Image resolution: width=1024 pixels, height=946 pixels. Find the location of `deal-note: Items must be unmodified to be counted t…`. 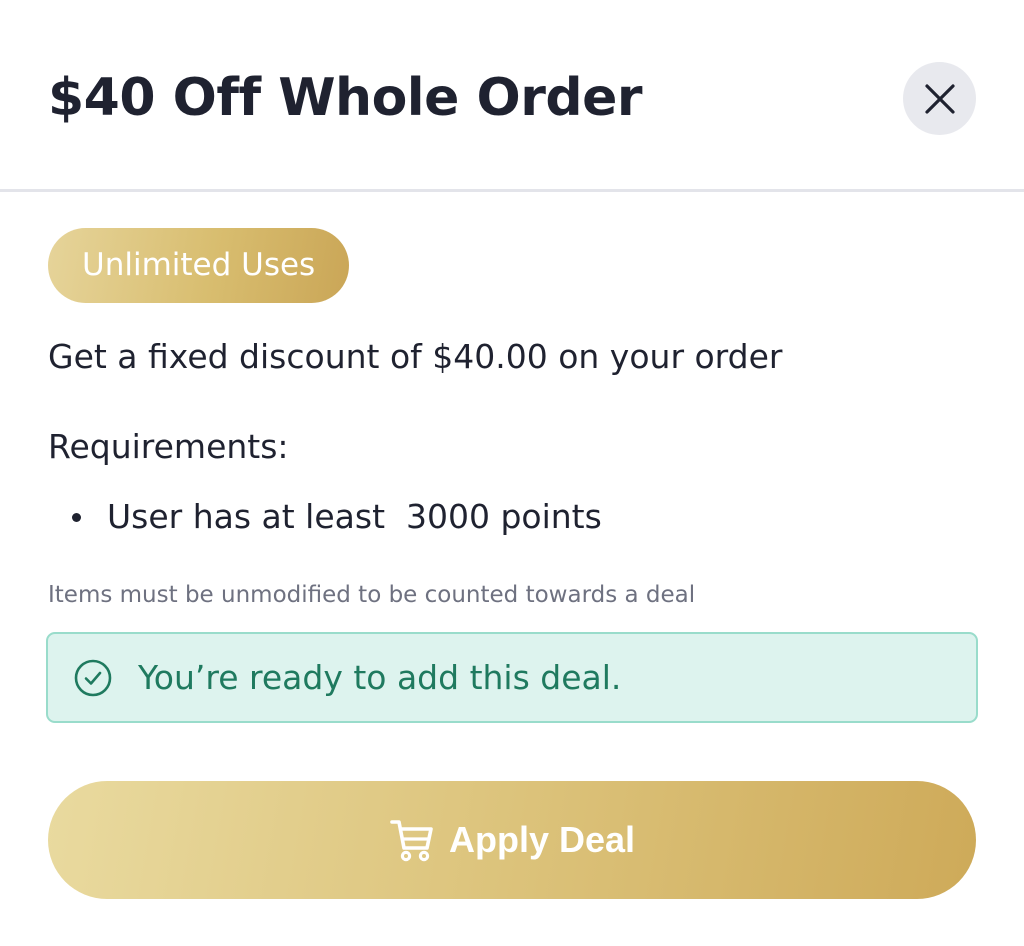

deal-note: Items must be unmodified to be counted t… is located at coordinates (372, 595).